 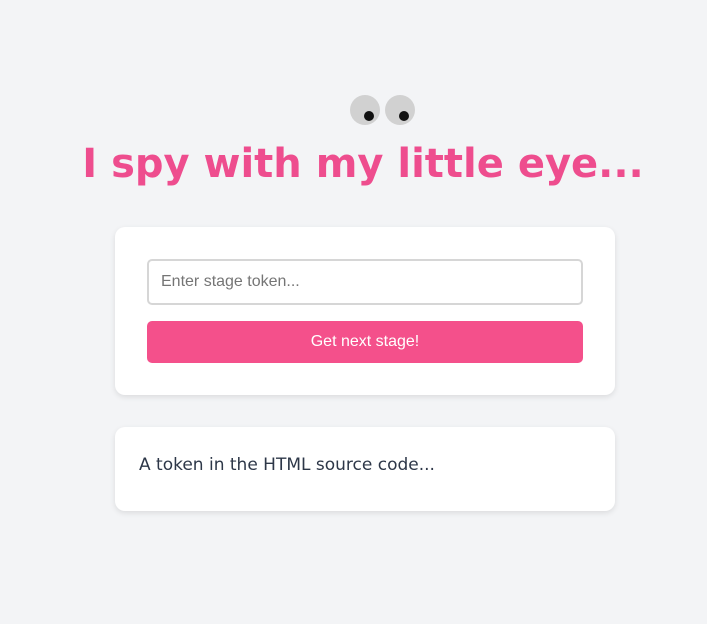 What do you see at coordinates (365, 110) in the screenshot?
I see `left-eye-icon` at bounding box center [365, 110].